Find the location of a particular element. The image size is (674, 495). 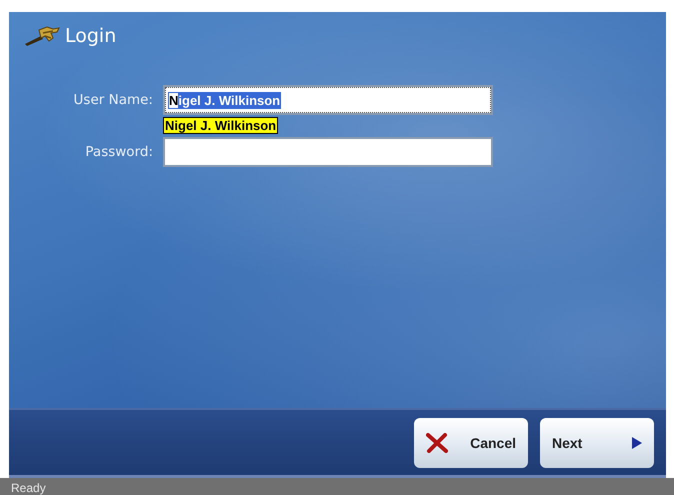

close-icon is located at coordinates (437, 442).